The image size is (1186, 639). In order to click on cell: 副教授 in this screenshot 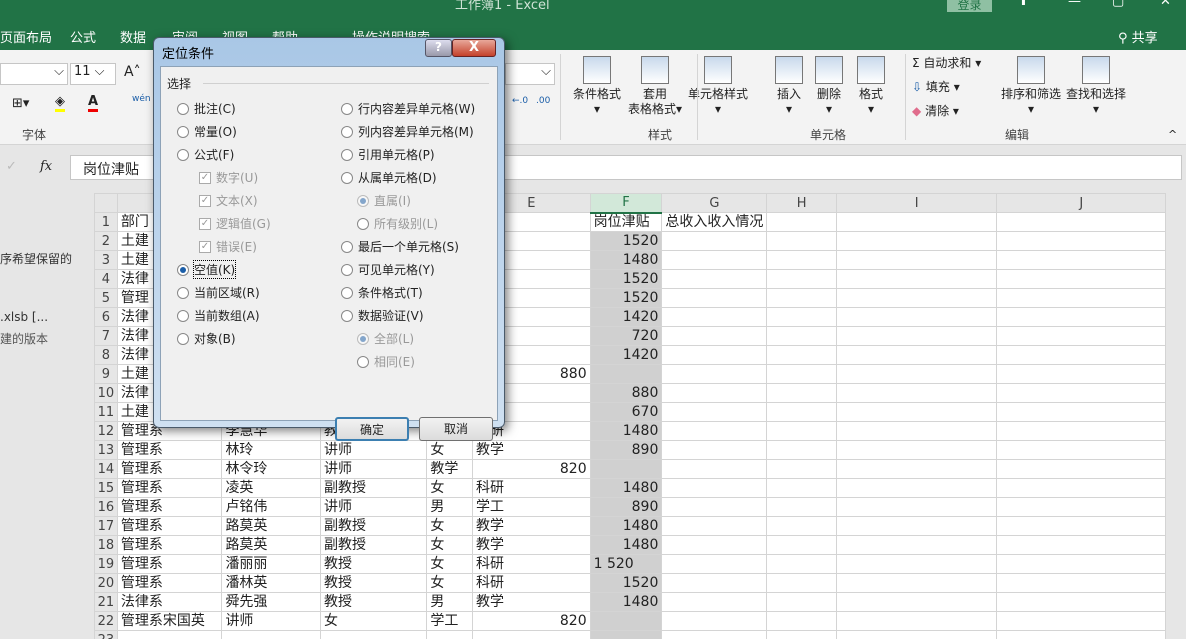, I will do `click(373, 526)`.